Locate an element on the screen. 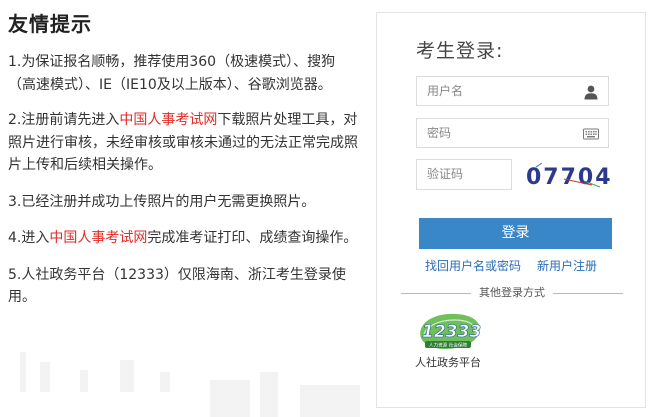 This screenshot has height=417, width=656. tip-5-text: 5.人社政务平台（12333）仅限海南、浙江考生登录使用。 is located at coordinates (177, 286).